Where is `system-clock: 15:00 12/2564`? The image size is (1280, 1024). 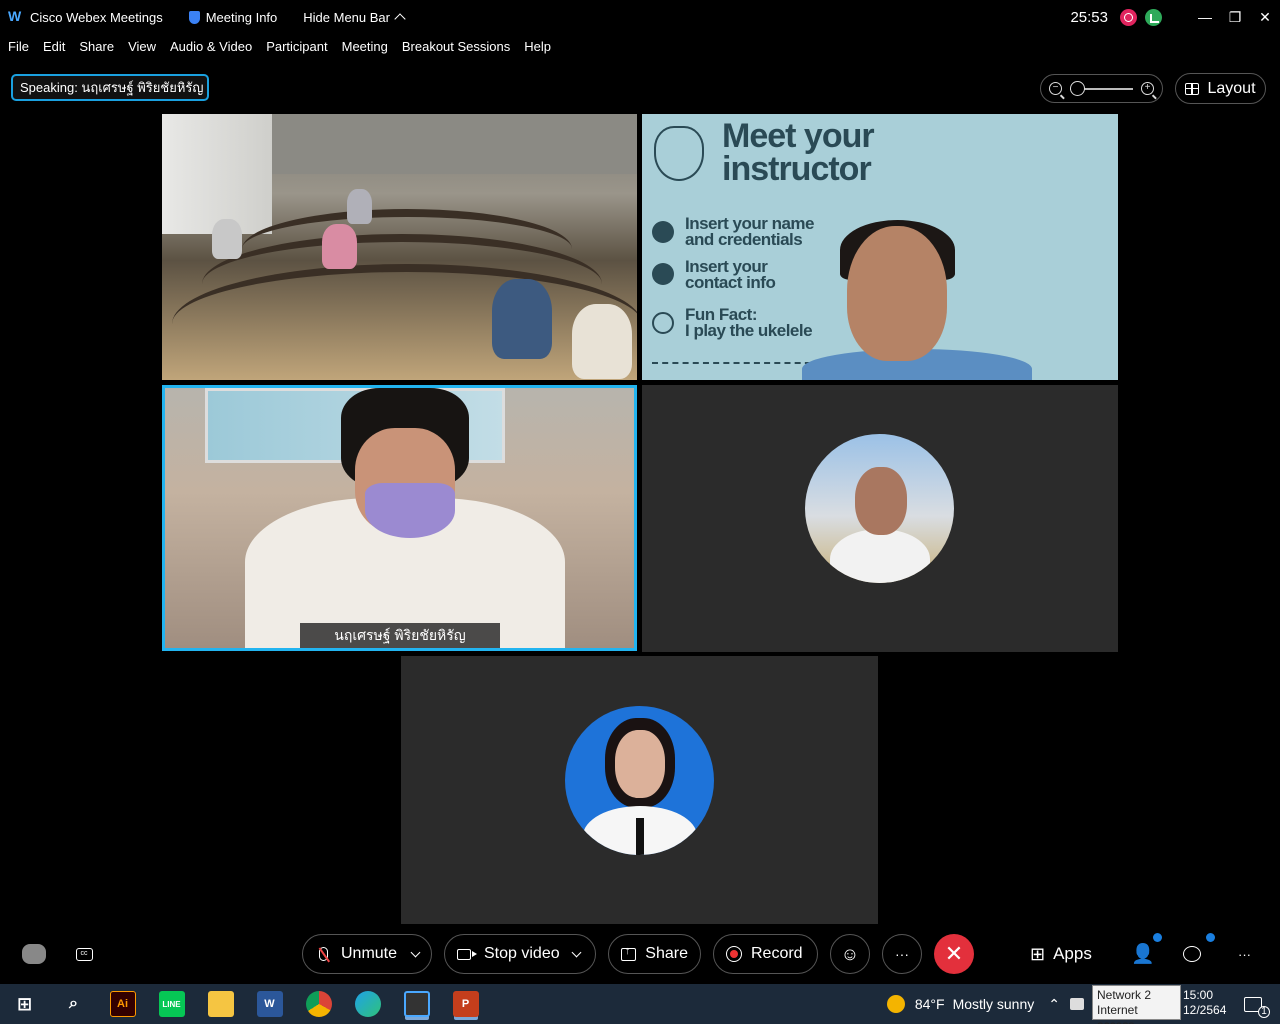
system-clock: 15:00 12/2564 is located at coordinates (1204, 1003).